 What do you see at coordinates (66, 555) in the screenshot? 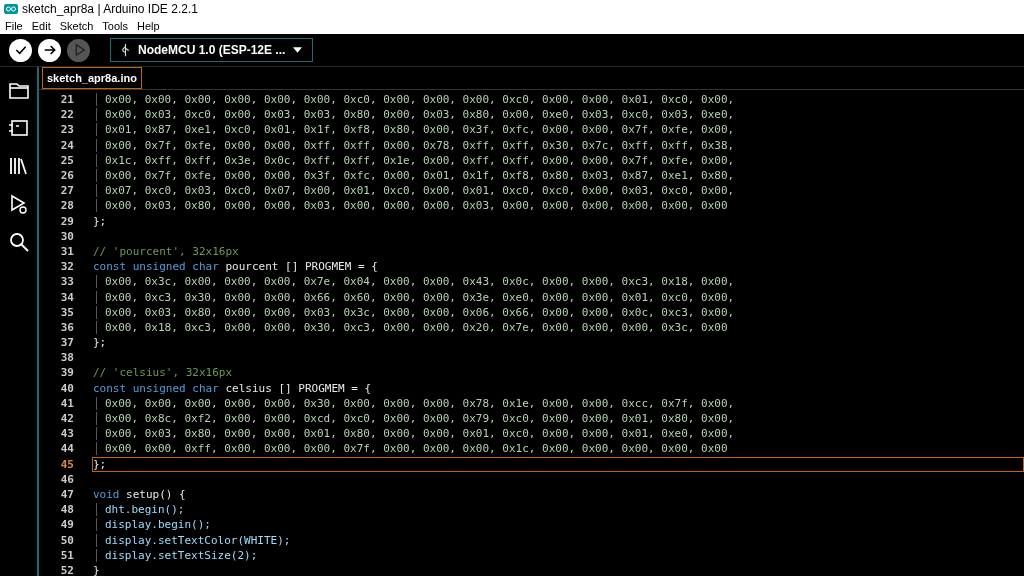
I see `line-number: 51` at bounding box center [66, 555].